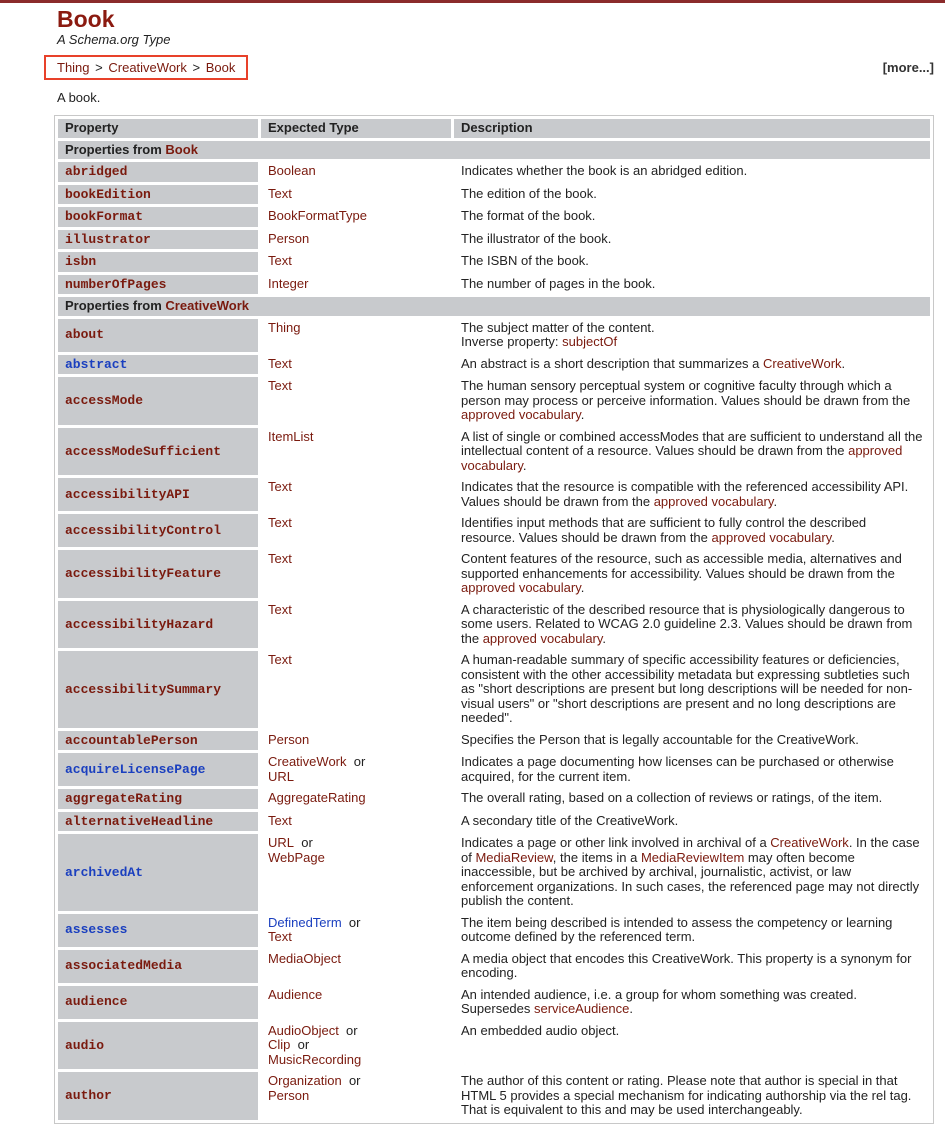  I want to click on type-link: Clip, so click(279, 1044).